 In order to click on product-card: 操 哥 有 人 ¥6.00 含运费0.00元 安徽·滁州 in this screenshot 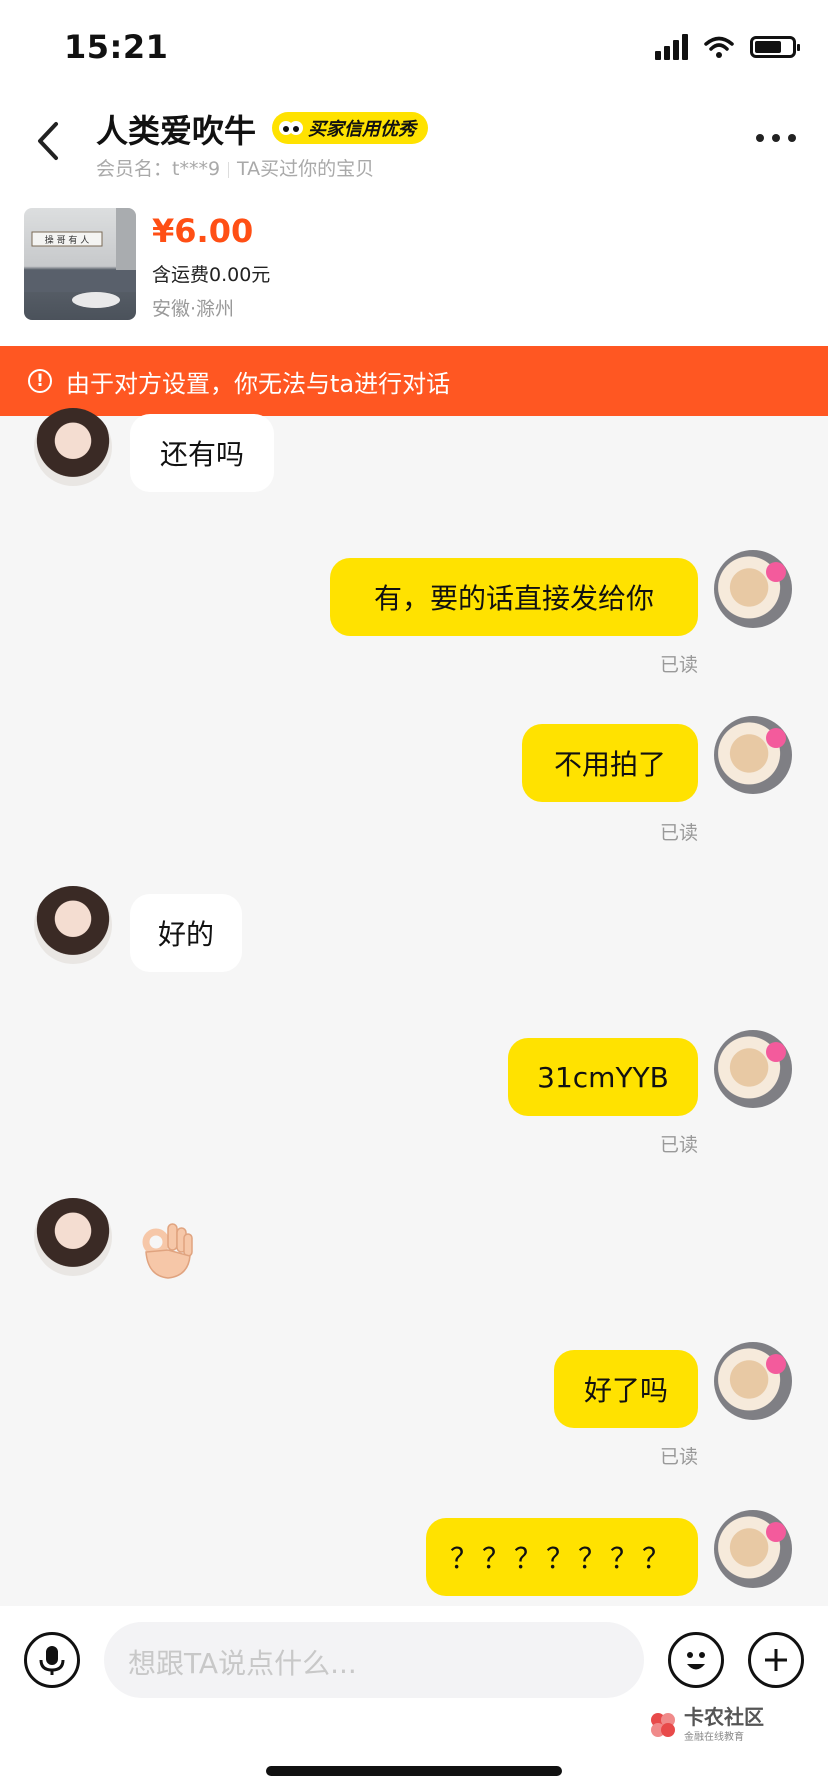, I will do `click(414, 266)`.